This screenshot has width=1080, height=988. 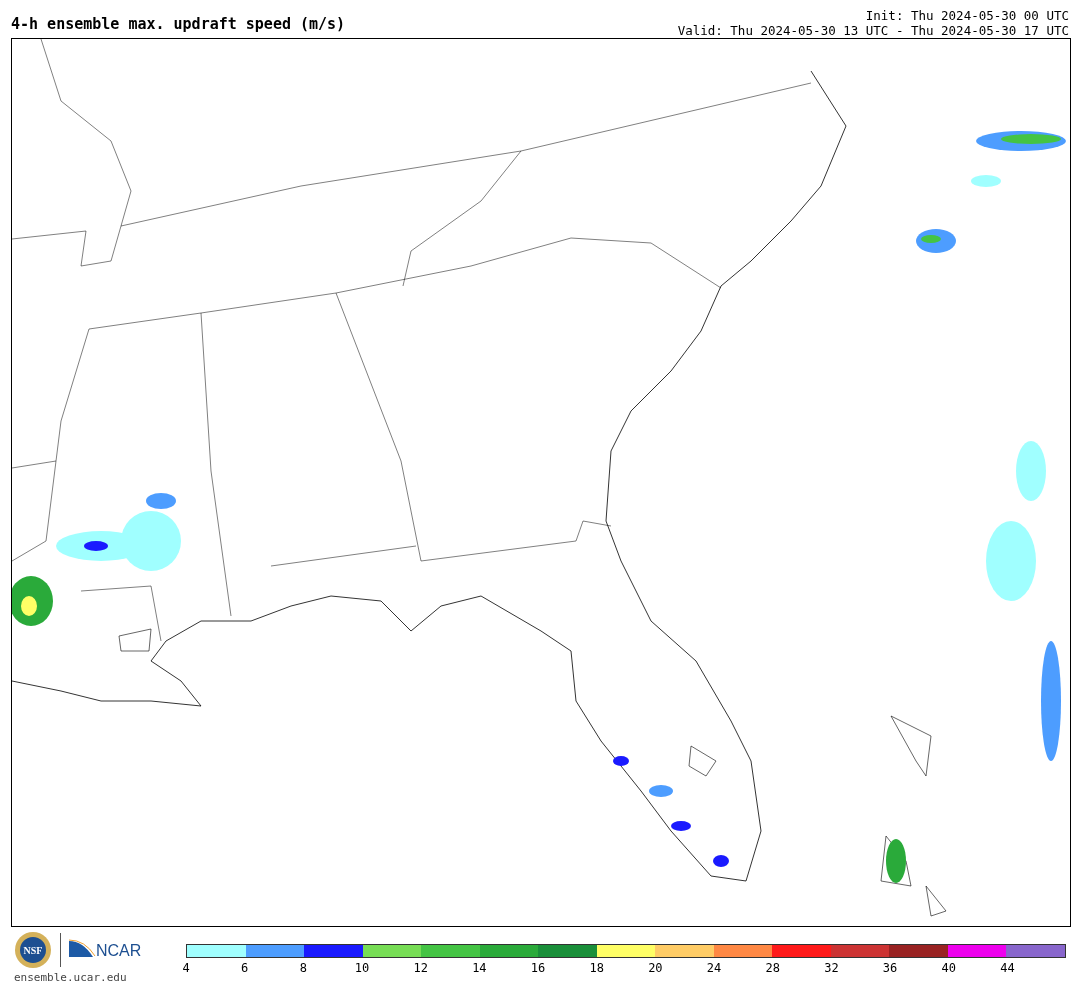 I want to click on seal-logo: NSF, so click(x=33, y=950).